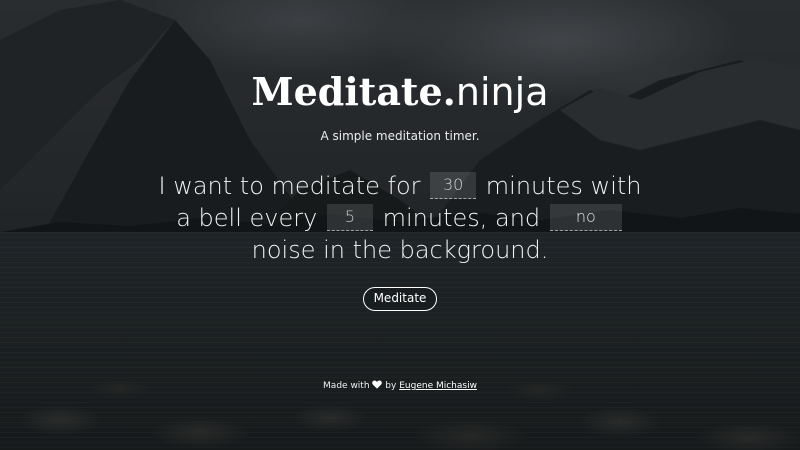 The width and height of the screenshot is (800, 450). I want to click on sentence-text-3: a bell every, so click(247, 218).